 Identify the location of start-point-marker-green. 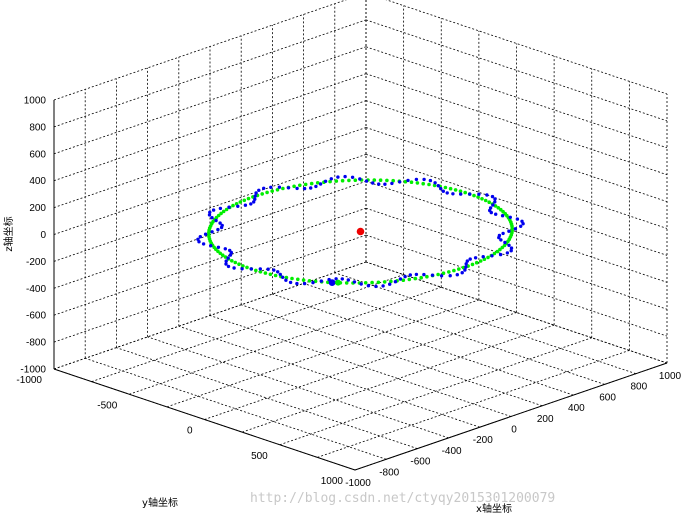
(338, 282).